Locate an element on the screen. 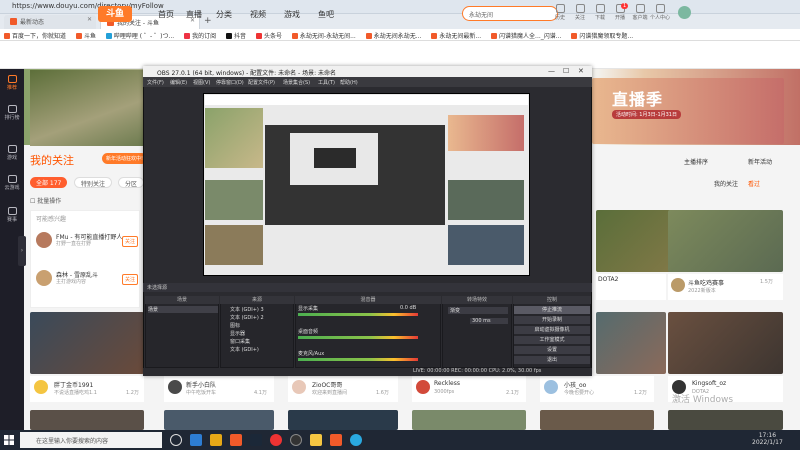 The image size is (800, 450). exit-button: 退出 is located at coordinates (552, 360).